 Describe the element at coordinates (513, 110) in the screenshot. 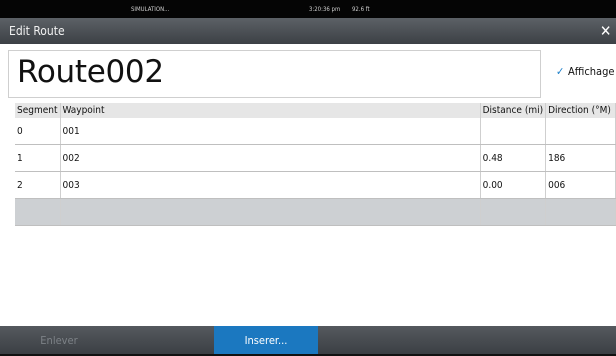

I see `column-header-distance: Distance (mi)` at that location.